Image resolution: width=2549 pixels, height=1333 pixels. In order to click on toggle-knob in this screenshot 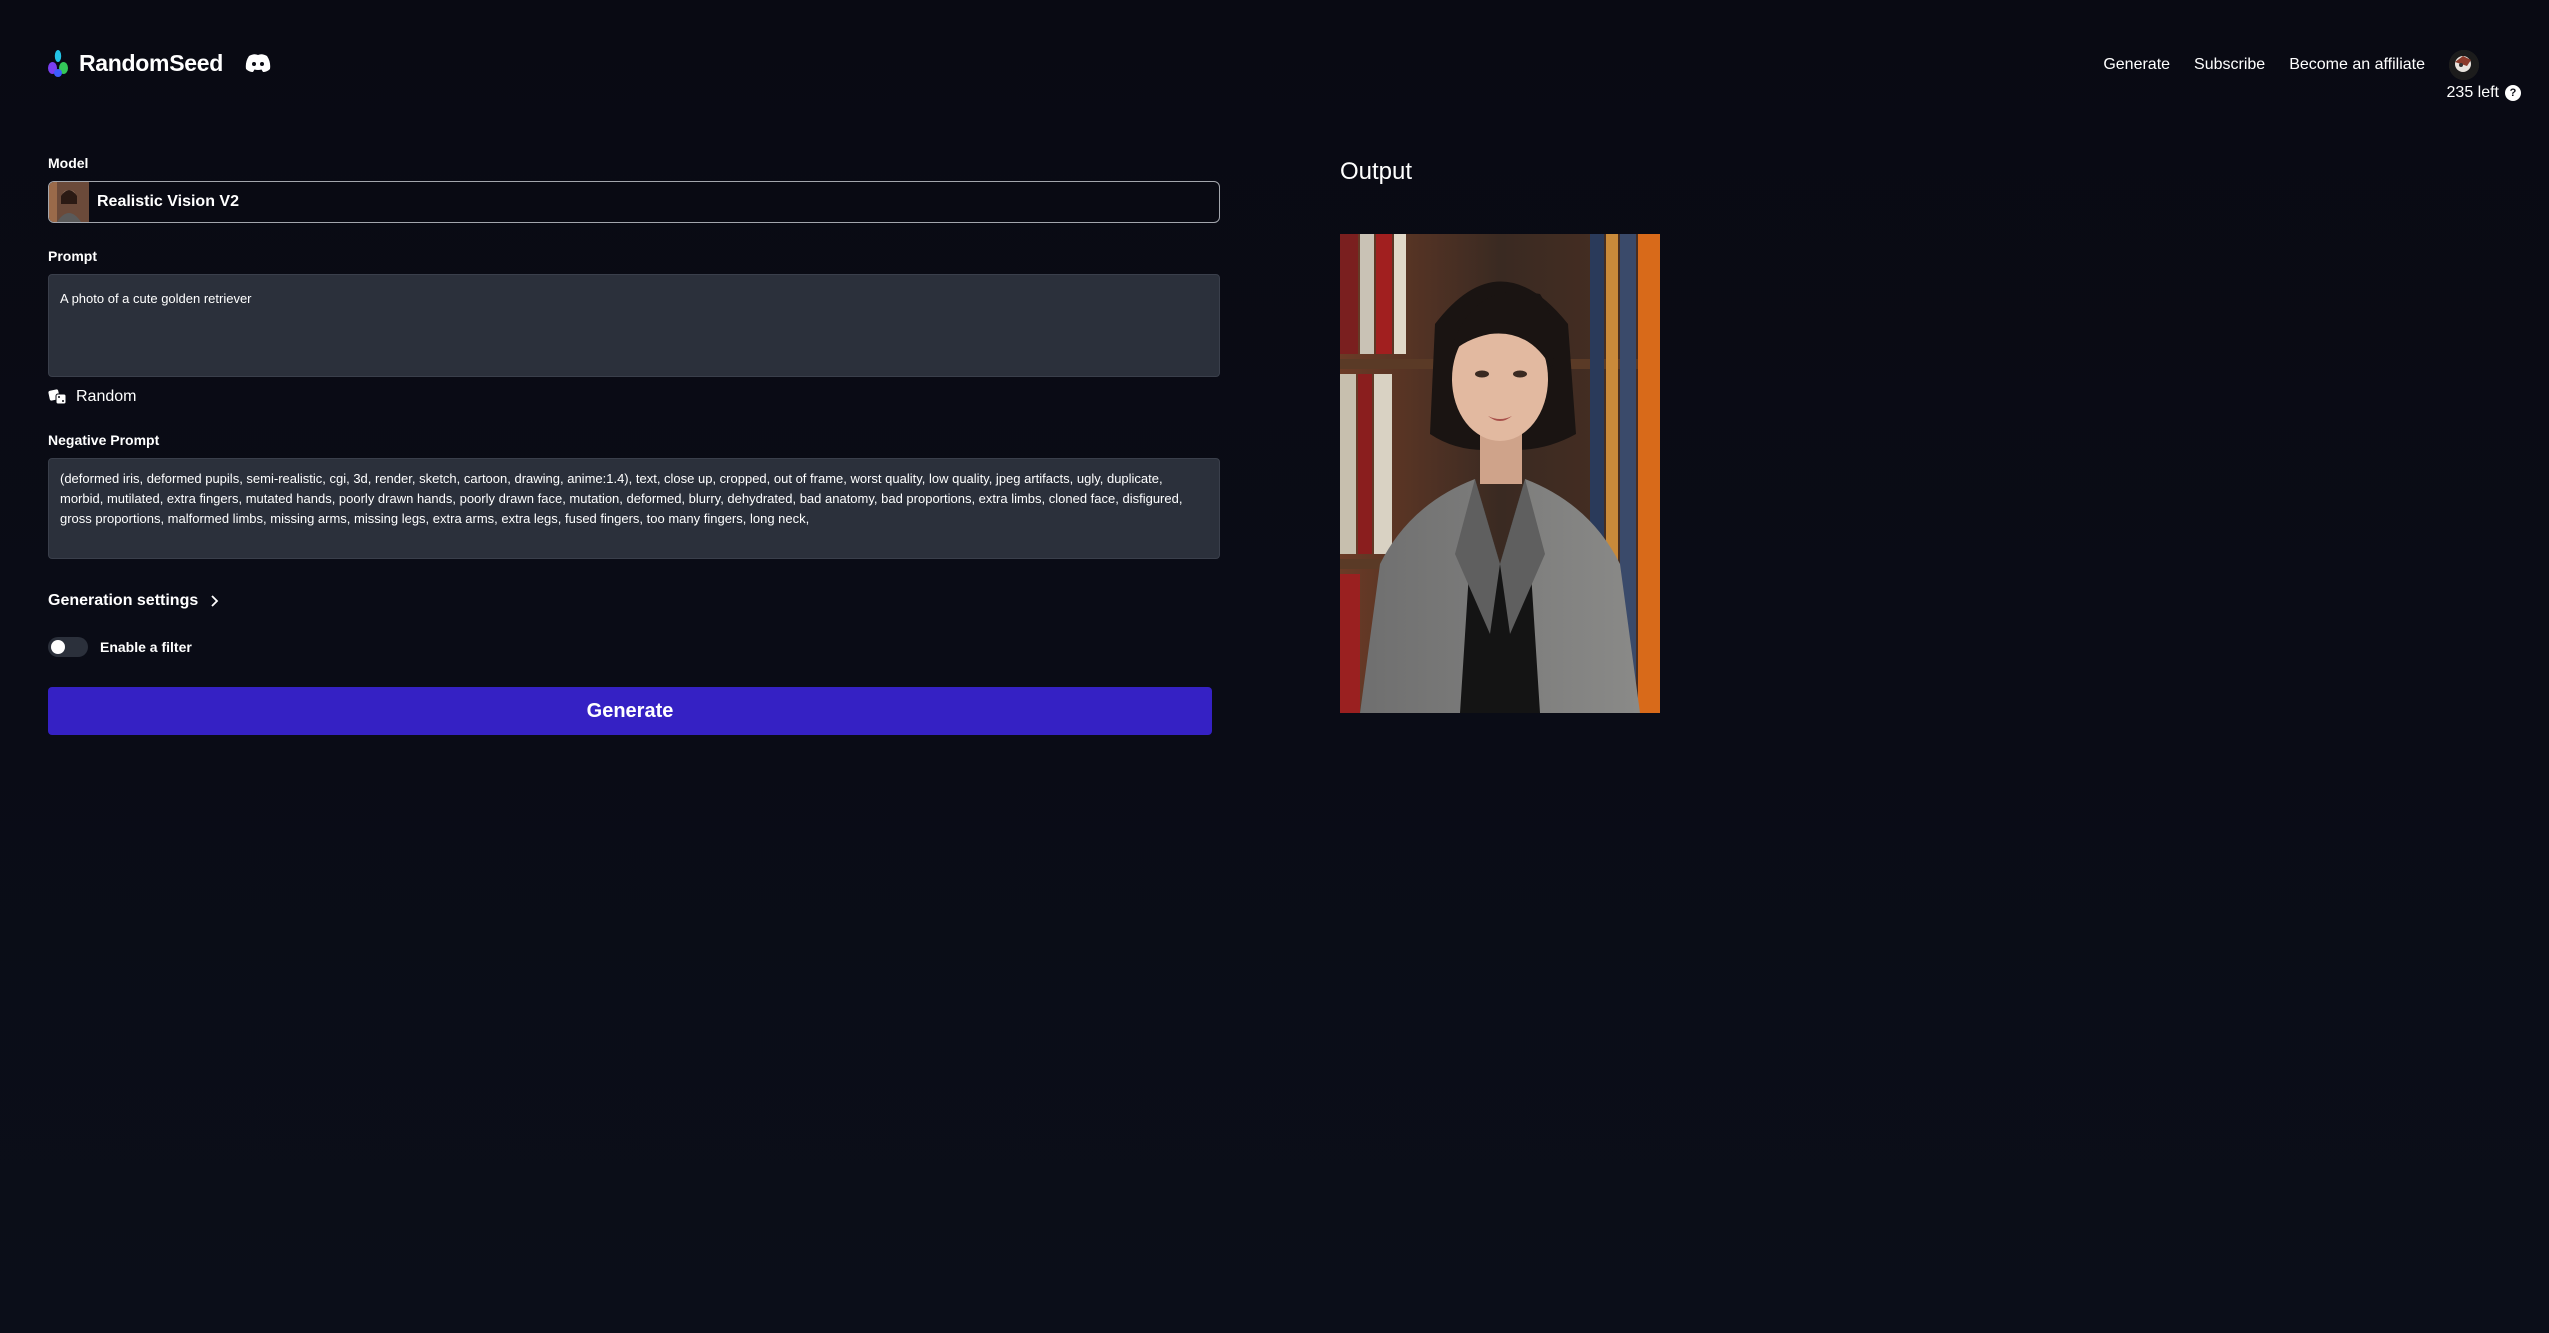, I will do `click(58, 647)`.